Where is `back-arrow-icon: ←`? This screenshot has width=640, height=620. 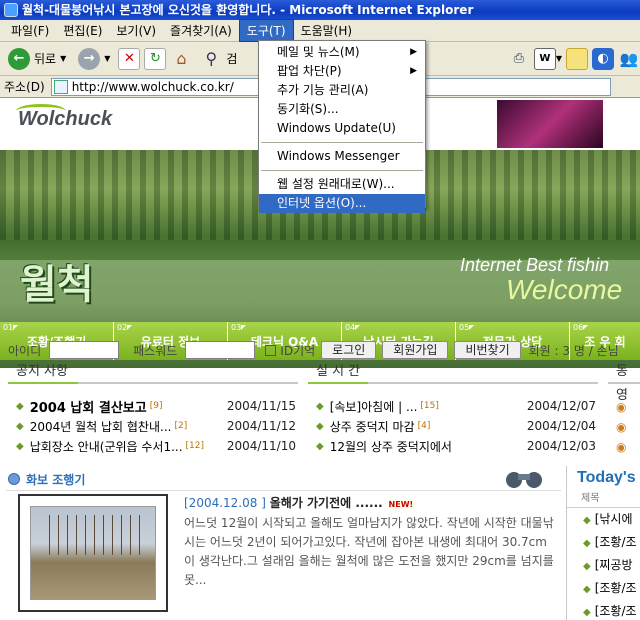 back-arrow-icon: ← is located at coordinates (19, 58).